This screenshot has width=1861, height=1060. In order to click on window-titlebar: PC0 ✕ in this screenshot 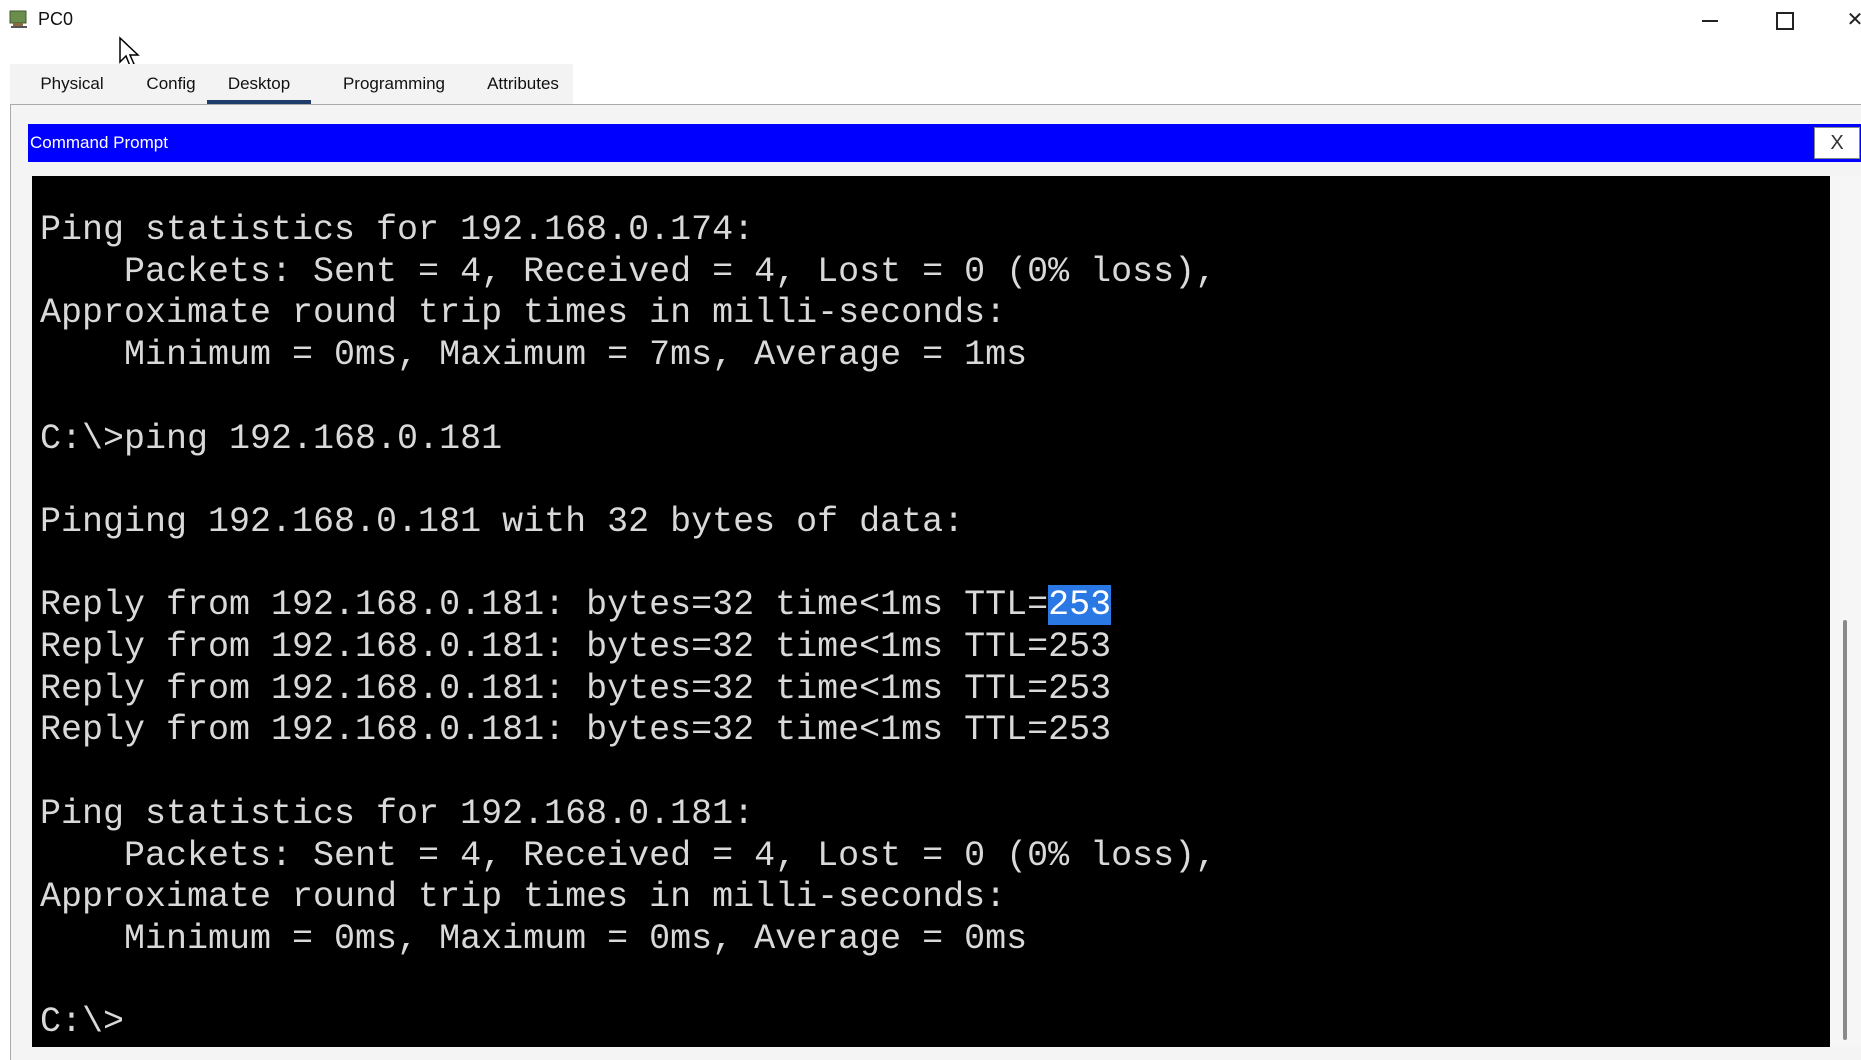, I will do `click(930, 20)`.